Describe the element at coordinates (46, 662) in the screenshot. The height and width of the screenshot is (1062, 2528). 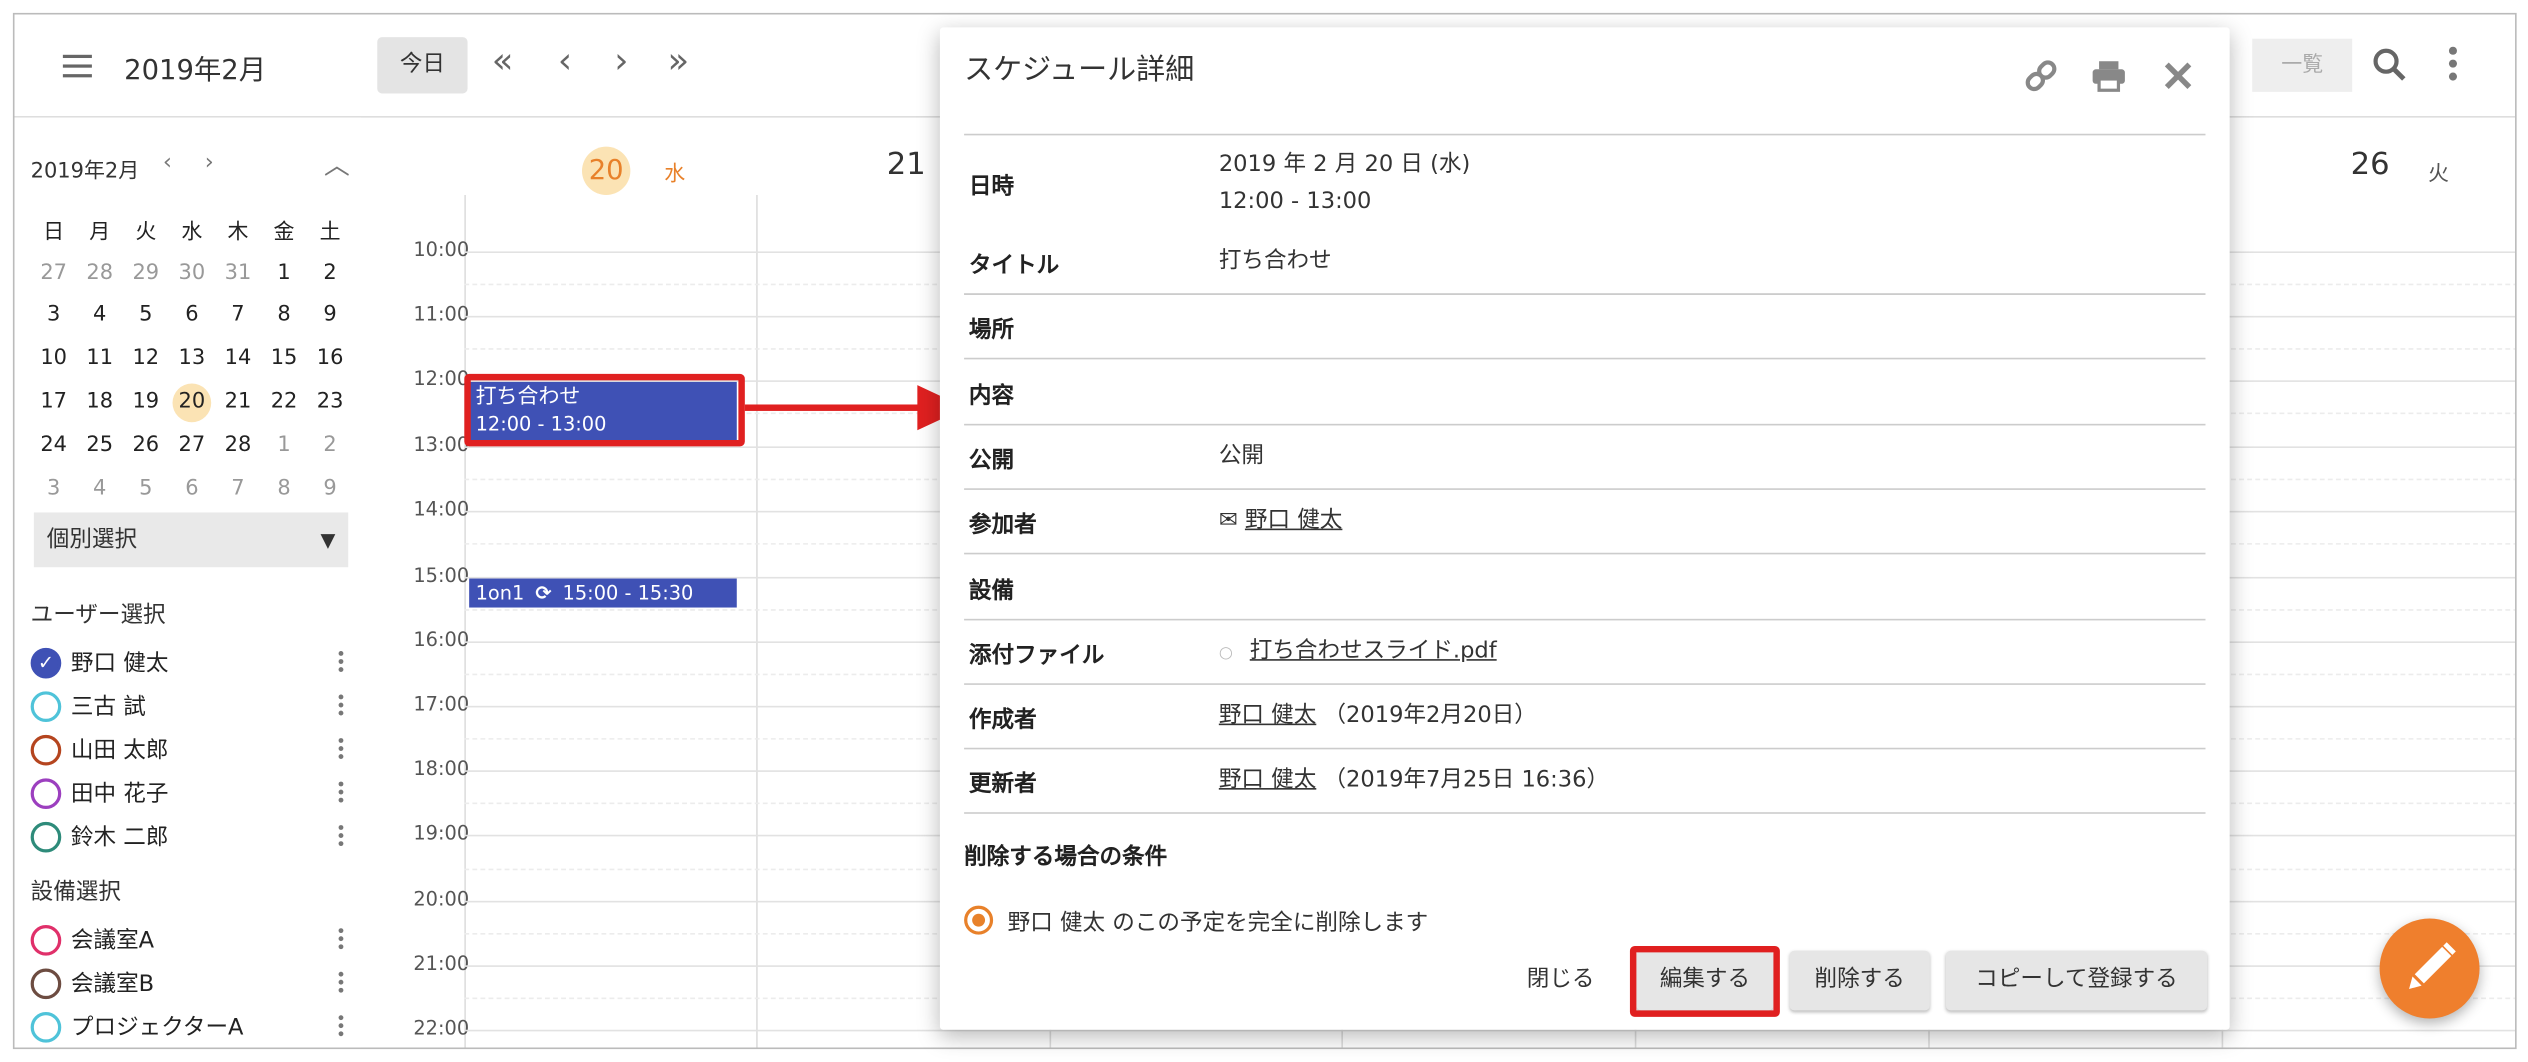
I see `check-icon: ✓` at that location.